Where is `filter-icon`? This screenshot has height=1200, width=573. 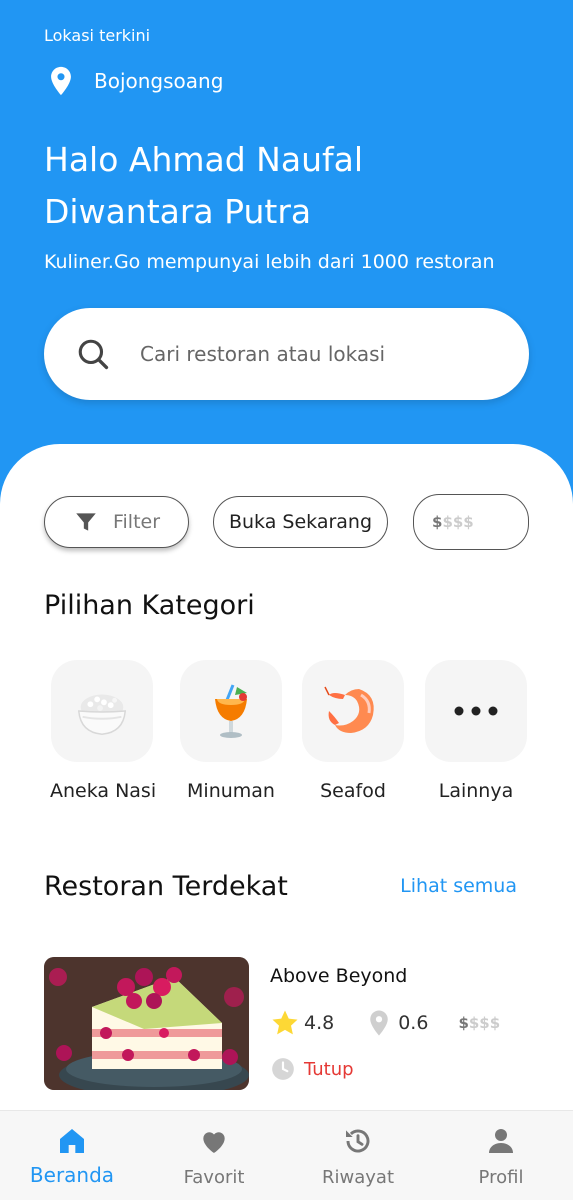 filter-icon is located at coordinates (86, 522).